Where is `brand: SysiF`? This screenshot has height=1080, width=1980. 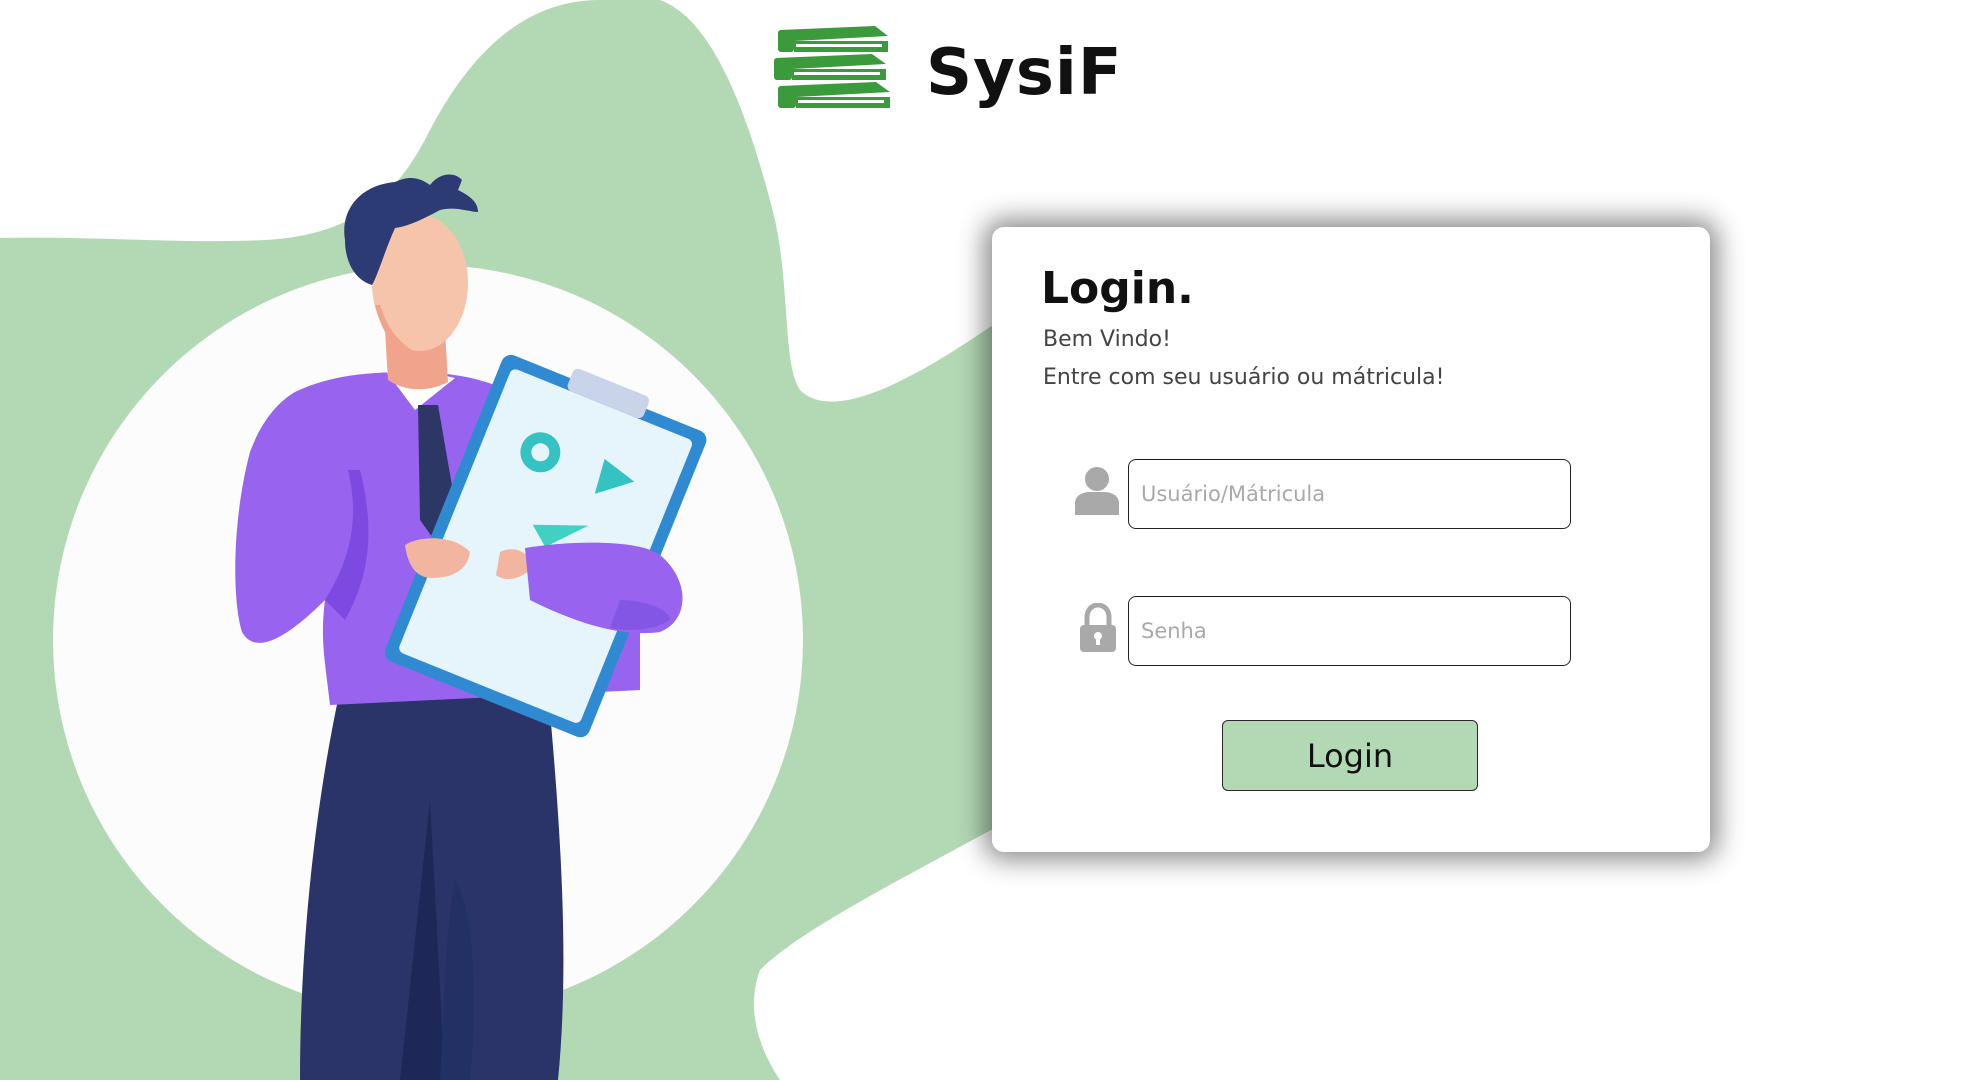
brand: SysiF is located at coordinates (946, 72).